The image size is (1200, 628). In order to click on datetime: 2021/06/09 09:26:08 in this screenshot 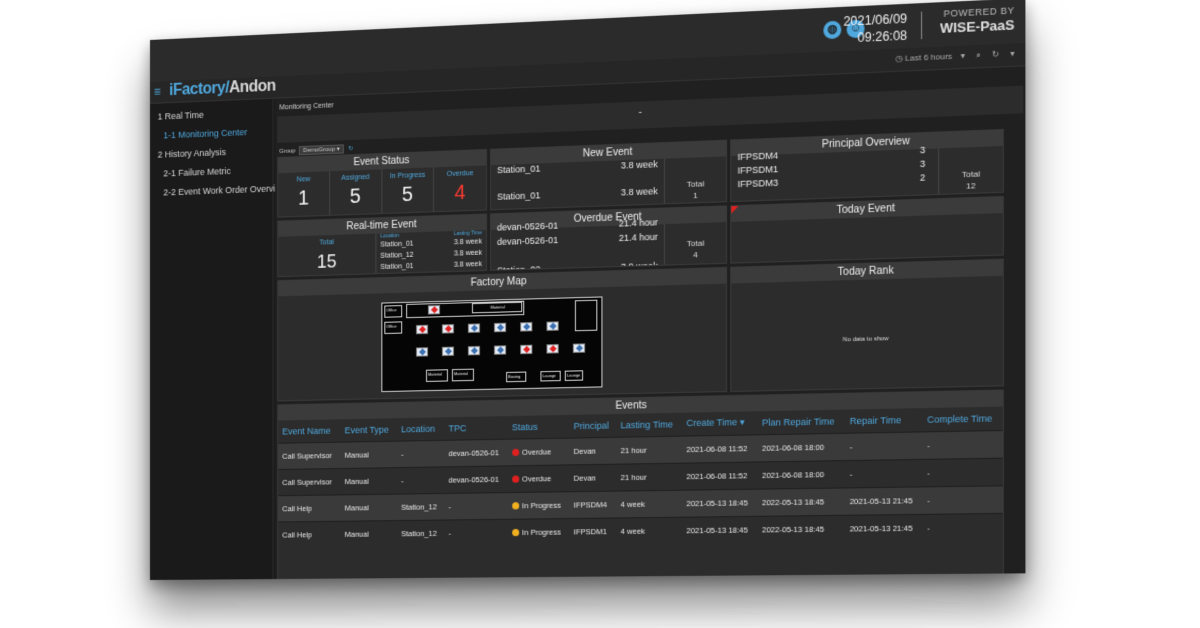, I will do `click(875, 28)`.